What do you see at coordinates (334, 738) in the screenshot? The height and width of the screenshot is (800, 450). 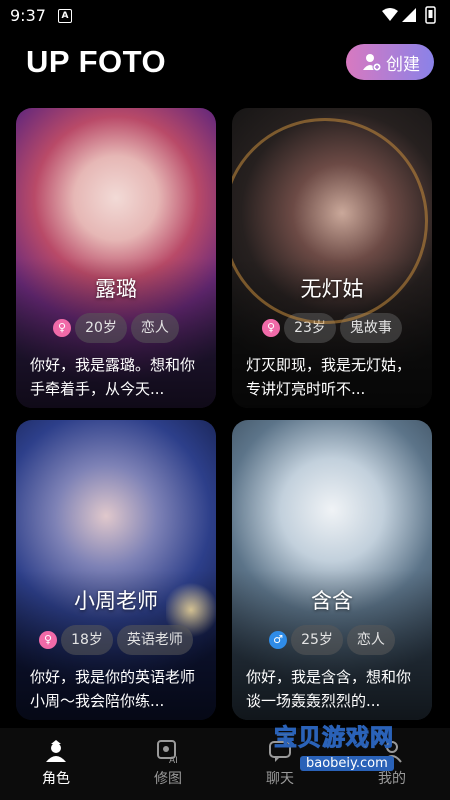 I see `watermark-text: 宝贝游戏网` at bounding box center [334, 738].